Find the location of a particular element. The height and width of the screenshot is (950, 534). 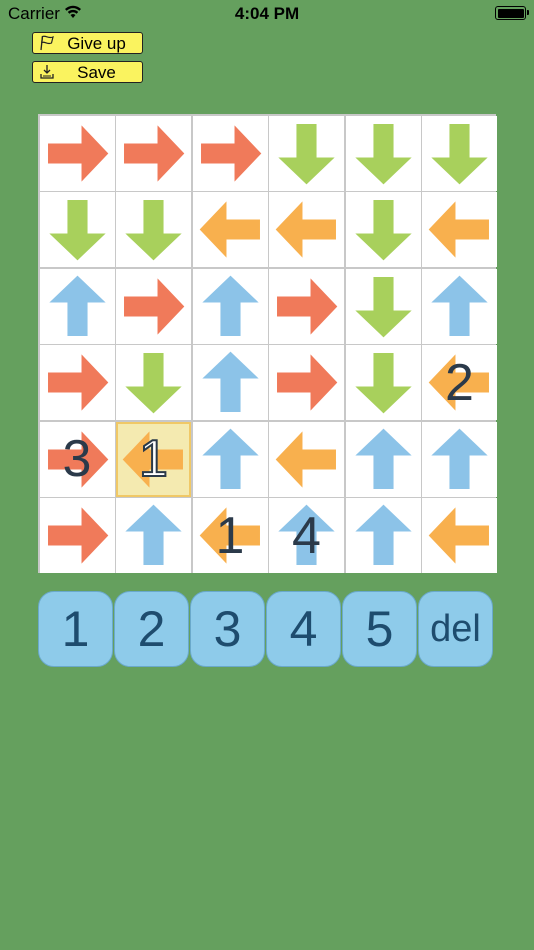

number-button-1: 1 is located at coordinates (75, 629).